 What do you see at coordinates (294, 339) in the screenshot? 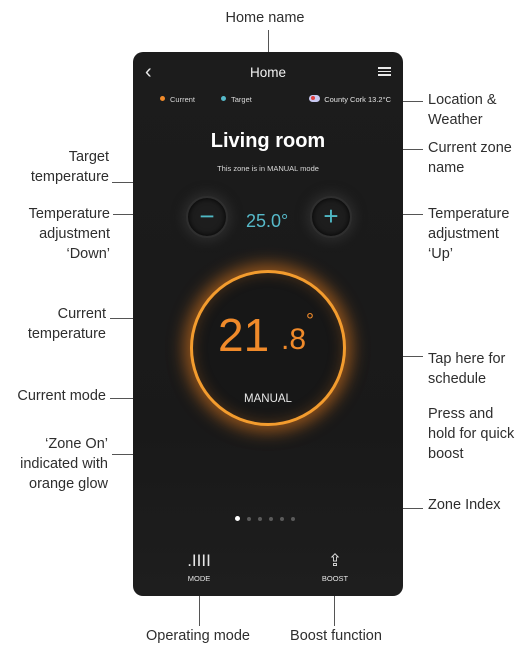
I see `current-temperature-decimal: .8` at bounding box center [294, 339].